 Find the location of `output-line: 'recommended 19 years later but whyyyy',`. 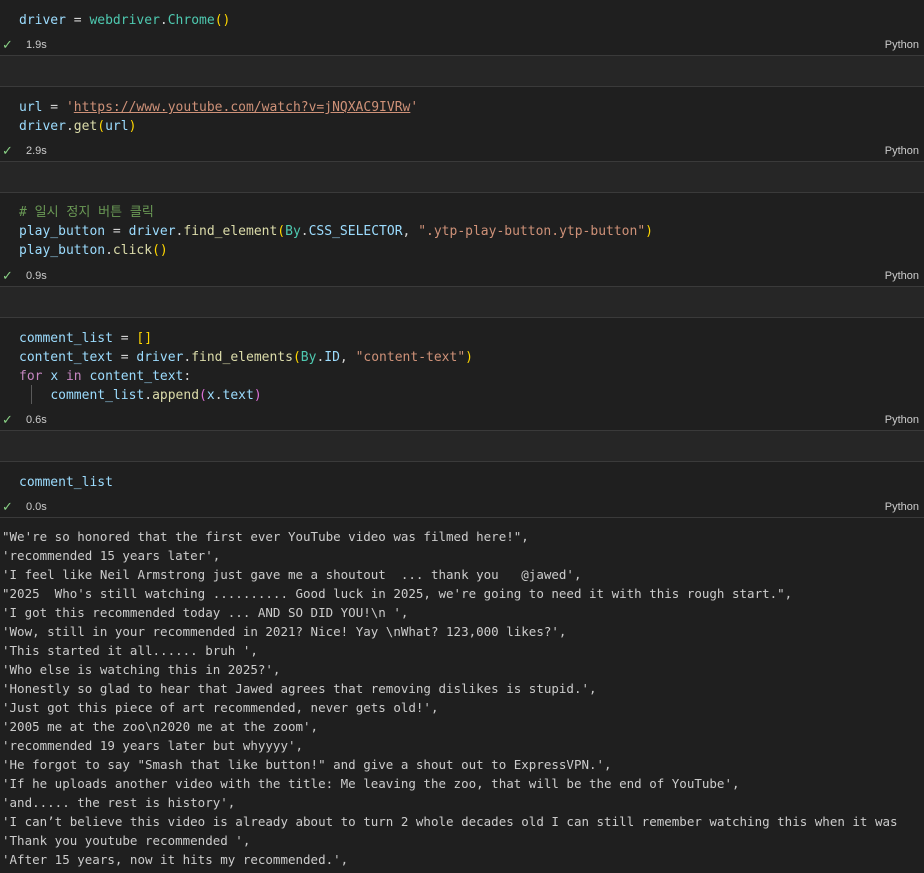

output-line: 'recommended 19 years later but whyyyy', is located at coordinates (153, 745).